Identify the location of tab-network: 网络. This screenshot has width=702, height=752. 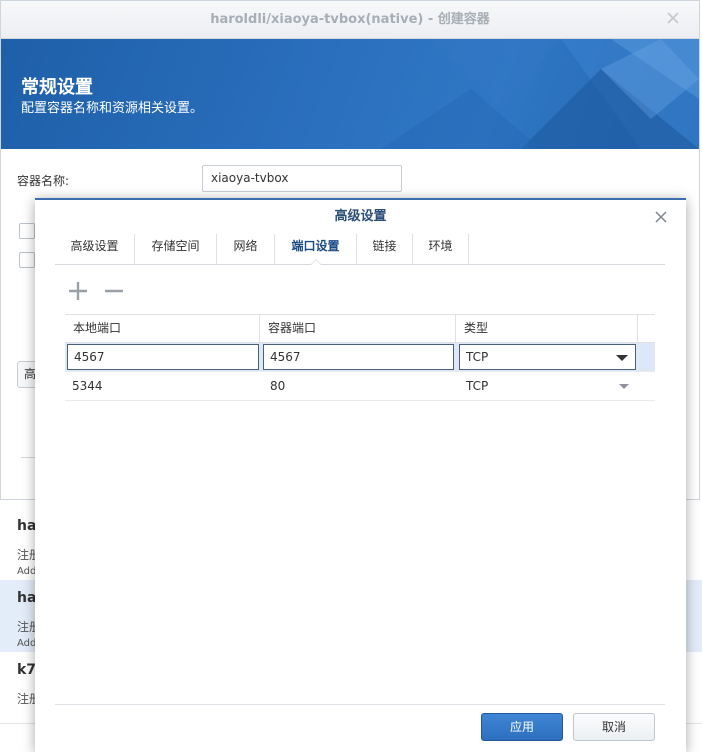
(246, 249).